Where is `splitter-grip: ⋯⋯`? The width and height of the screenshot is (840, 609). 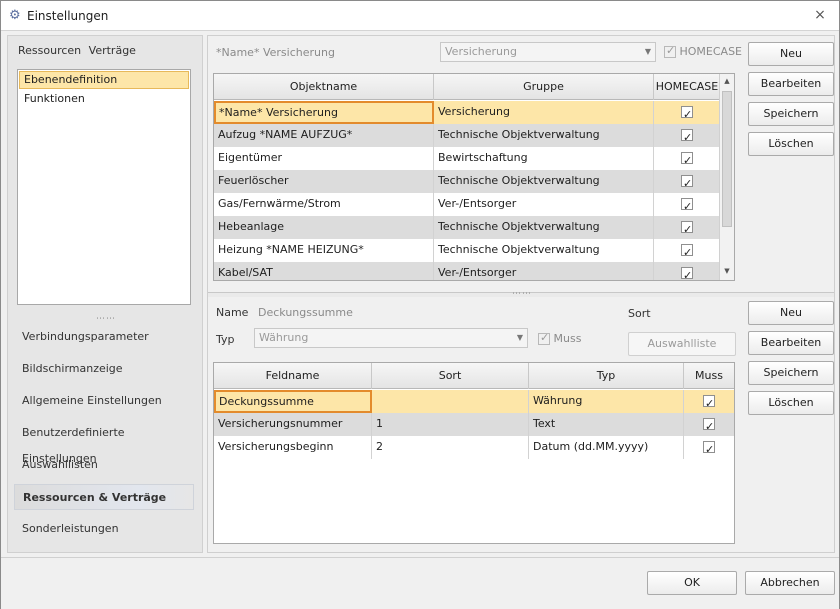 splitter-grip: ⋯⋯ is located at coordinates (106, 319).